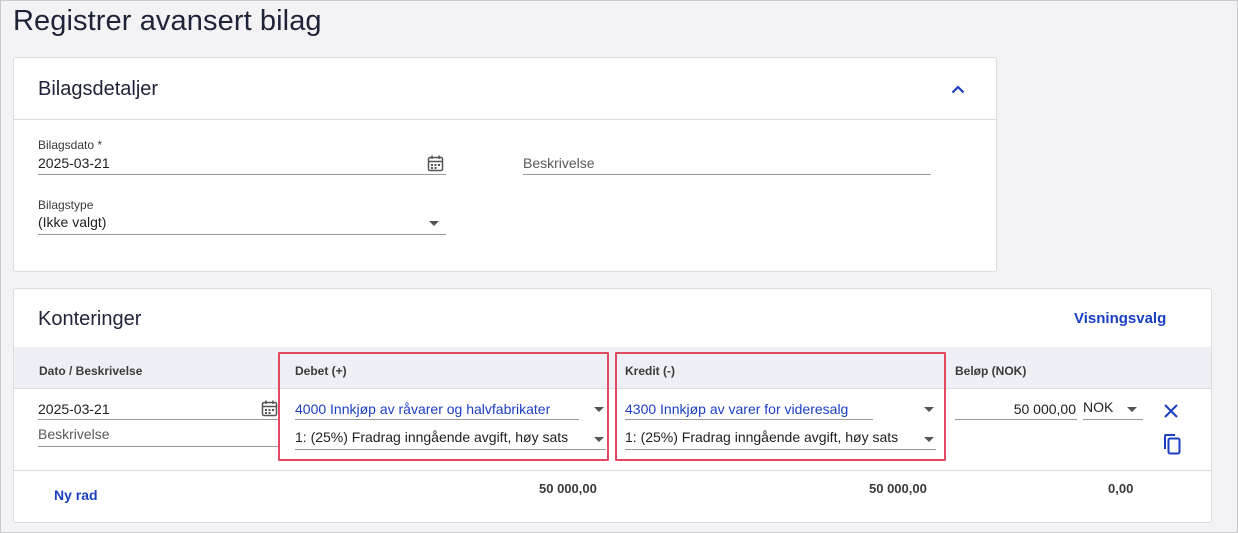 The image size is (1238, 533). Describe the element at coordinates (158, 446) in the screenshot. I see `row-description-underline` at that location.